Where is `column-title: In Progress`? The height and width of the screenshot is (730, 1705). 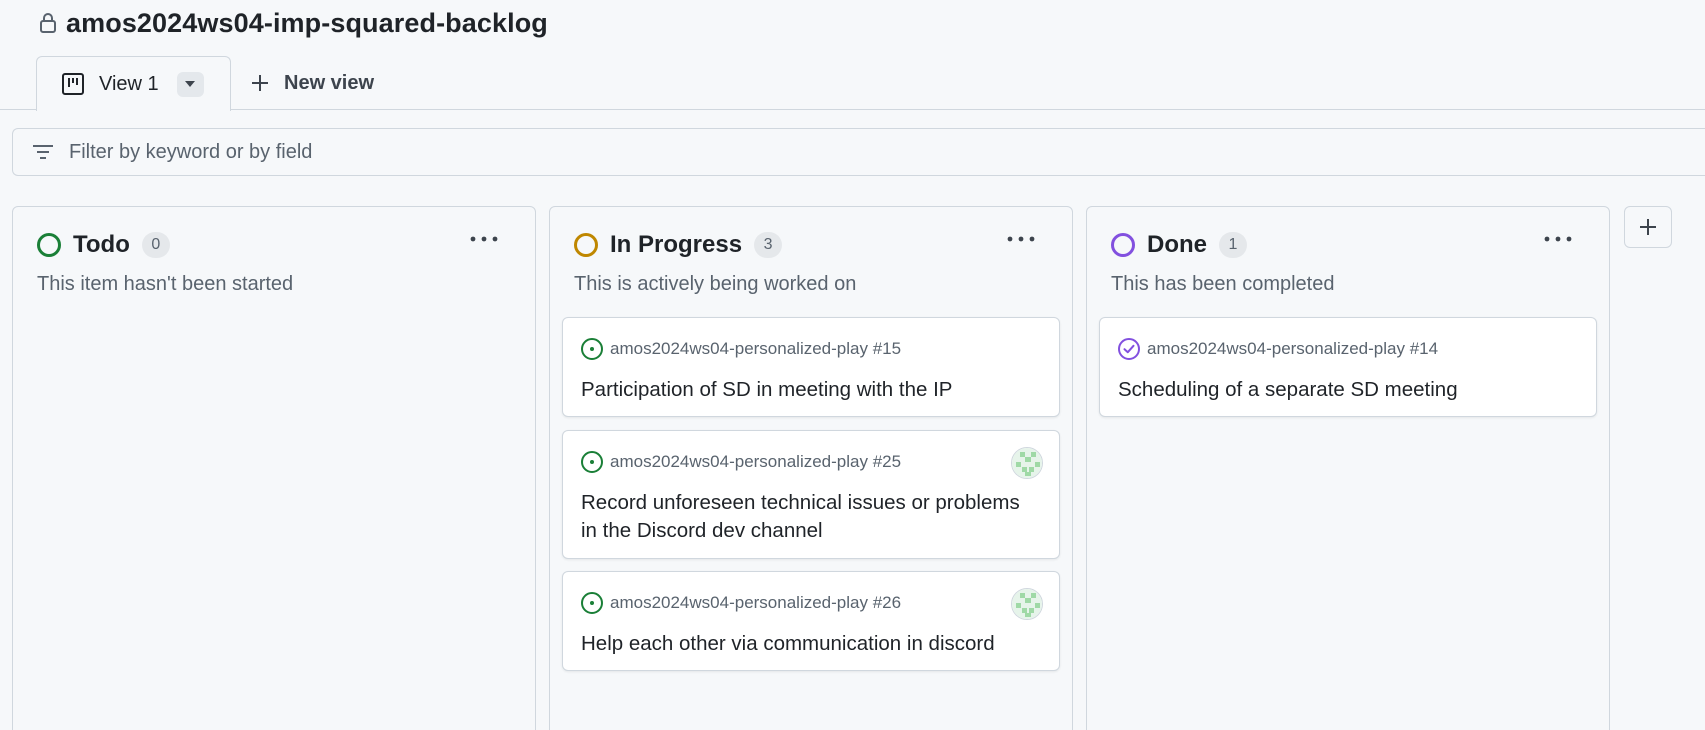 column-title: In Progress is located at coordinates (676, 244).